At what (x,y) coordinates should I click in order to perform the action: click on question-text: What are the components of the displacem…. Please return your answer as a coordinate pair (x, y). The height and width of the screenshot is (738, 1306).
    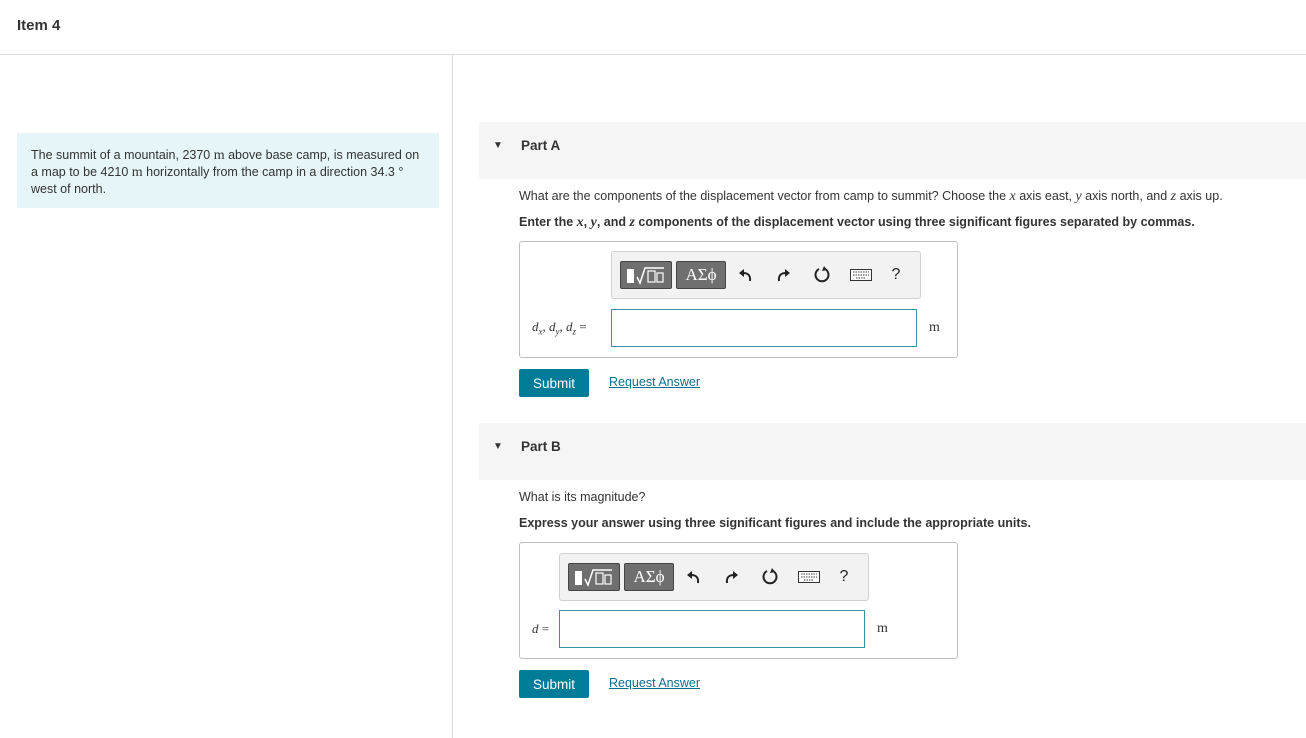
    Looking at the image, I should click on (764, 196).